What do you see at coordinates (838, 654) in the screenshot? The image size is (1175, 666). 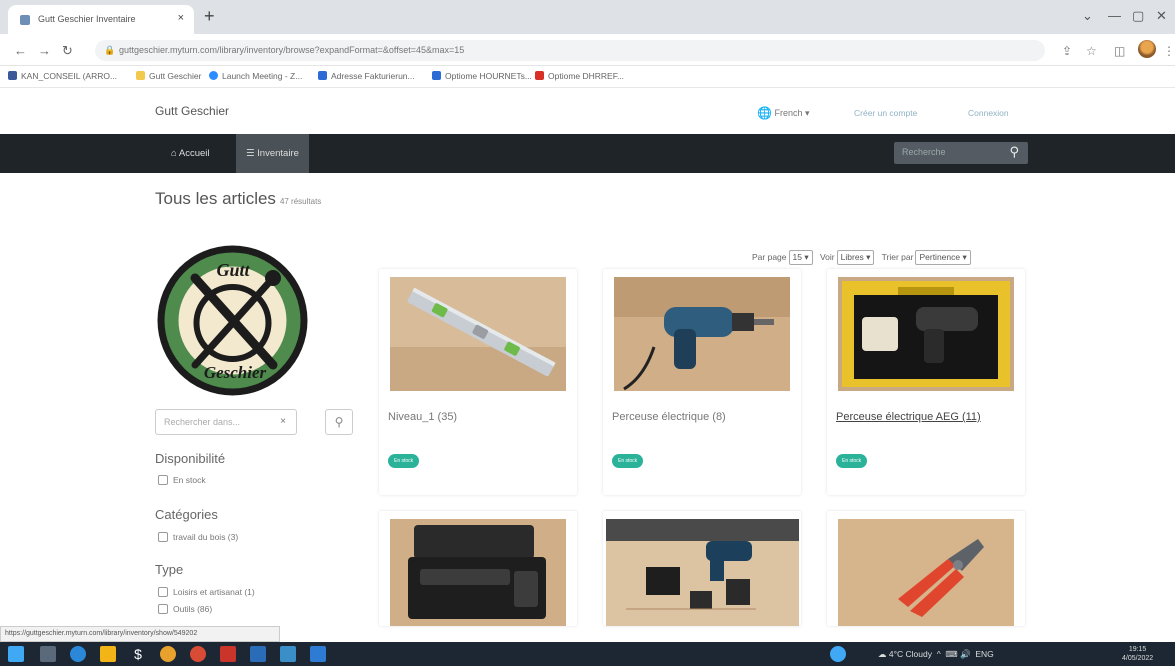 I see `network-icon` at bounding box center [838, 654].